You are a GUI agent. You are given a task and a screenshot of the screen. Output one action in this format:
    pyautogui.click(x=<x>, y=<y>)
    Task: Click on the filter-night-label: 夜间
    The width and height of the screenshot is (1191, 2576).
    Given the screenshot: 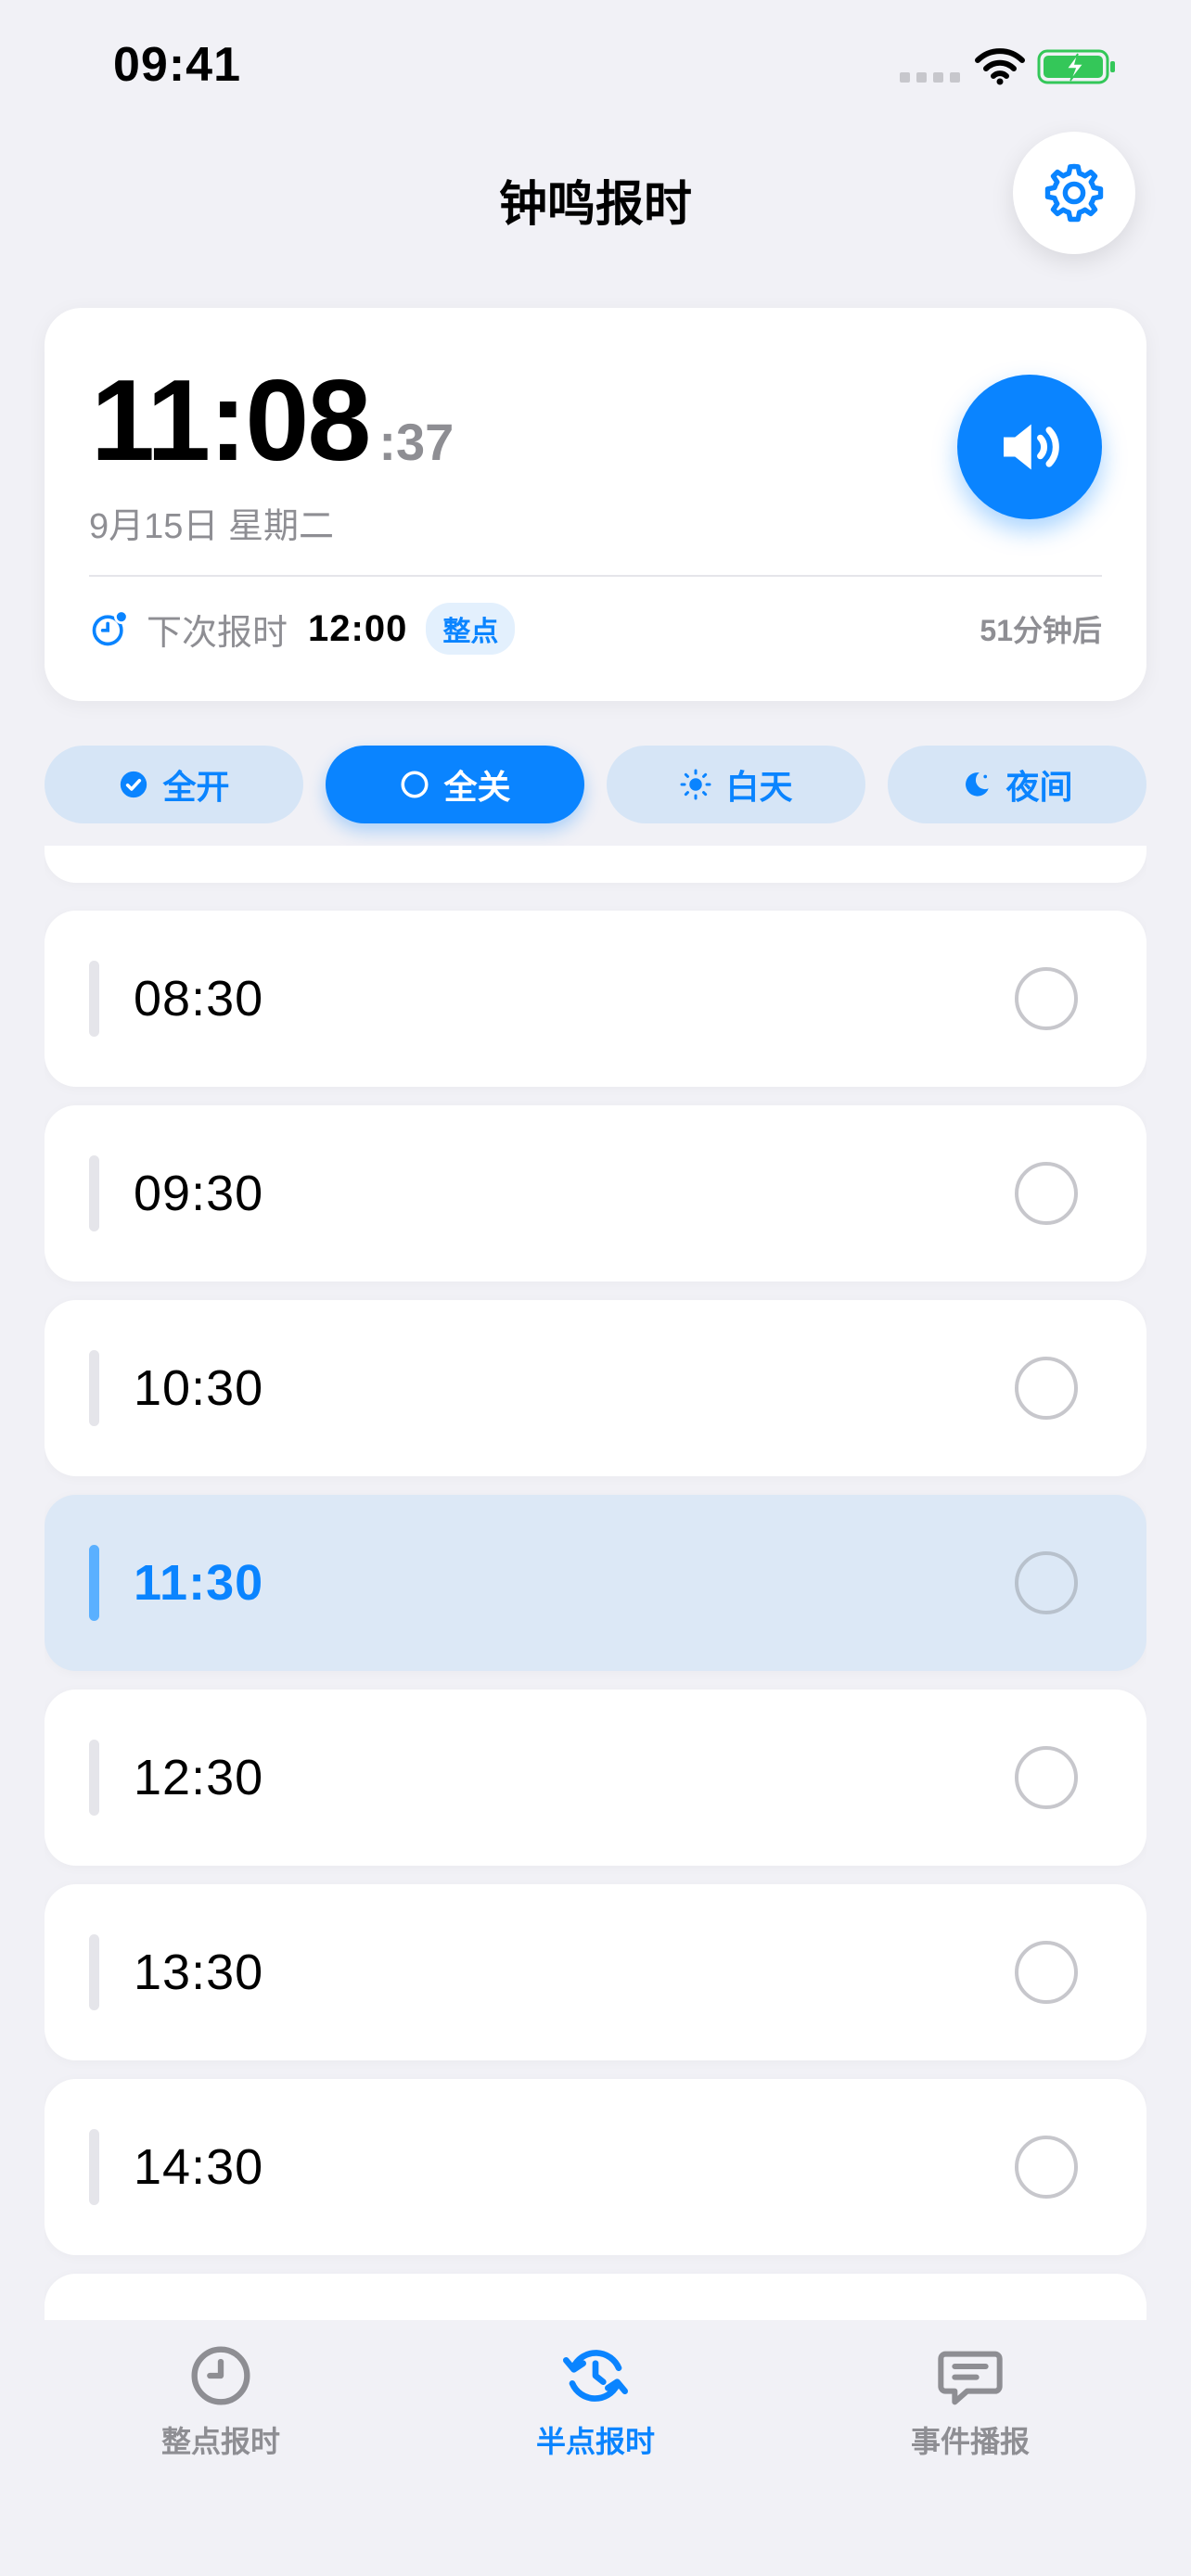 What is the action you would take?
    pyautogui.click(x=1039, y=787)
    